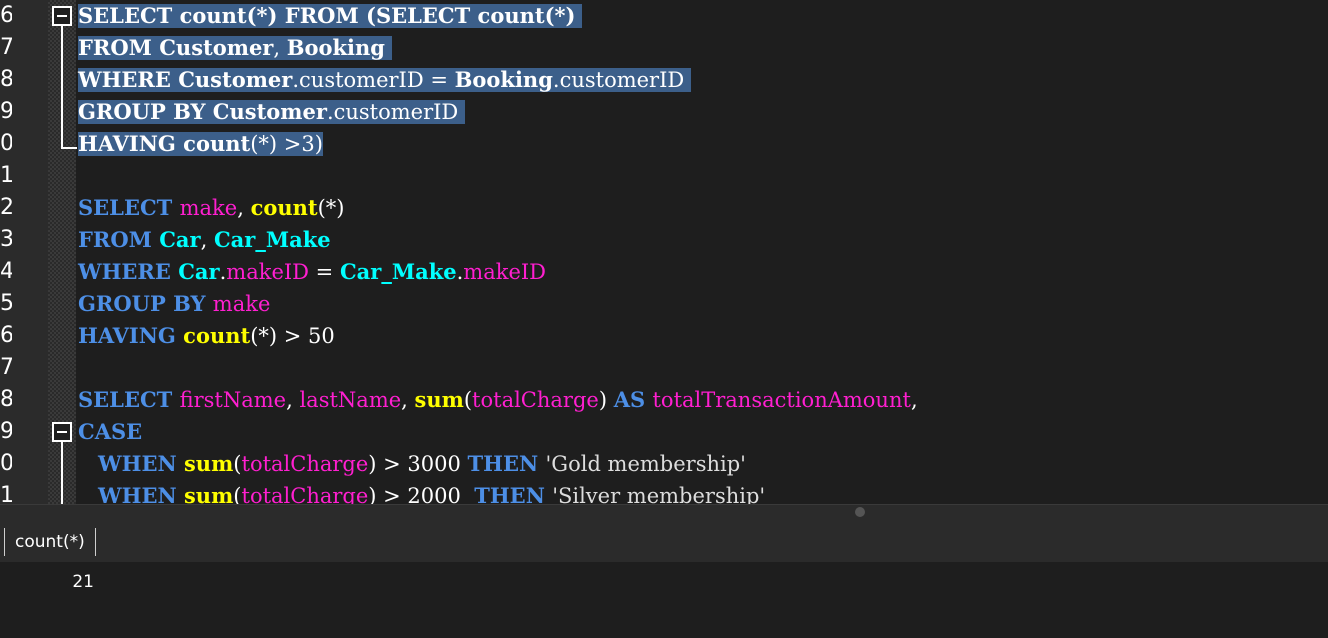  Describe the element at coordinates (327, 15) in the screenshot. I see `code-token: SELECT count(*) FROM (SELECT count(*)` at that location.